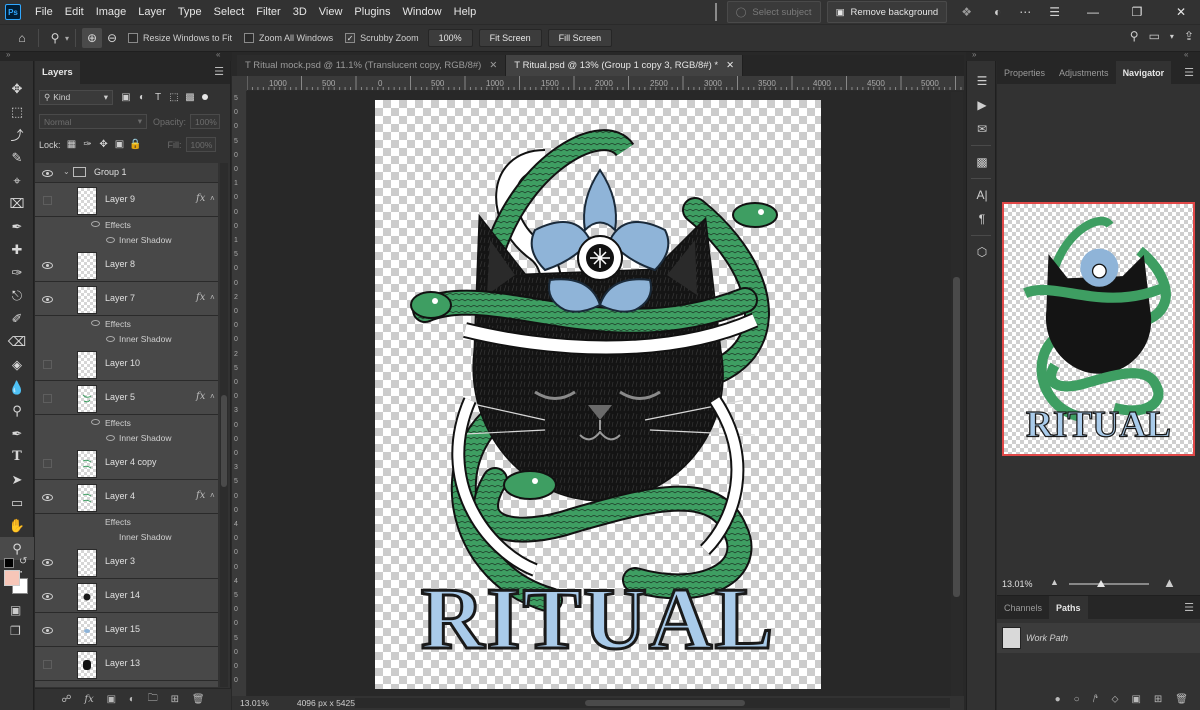 The width and height of the screenshot is (1200, 710). I want to click on fill-path-icon: ●, so click(1058, 699).